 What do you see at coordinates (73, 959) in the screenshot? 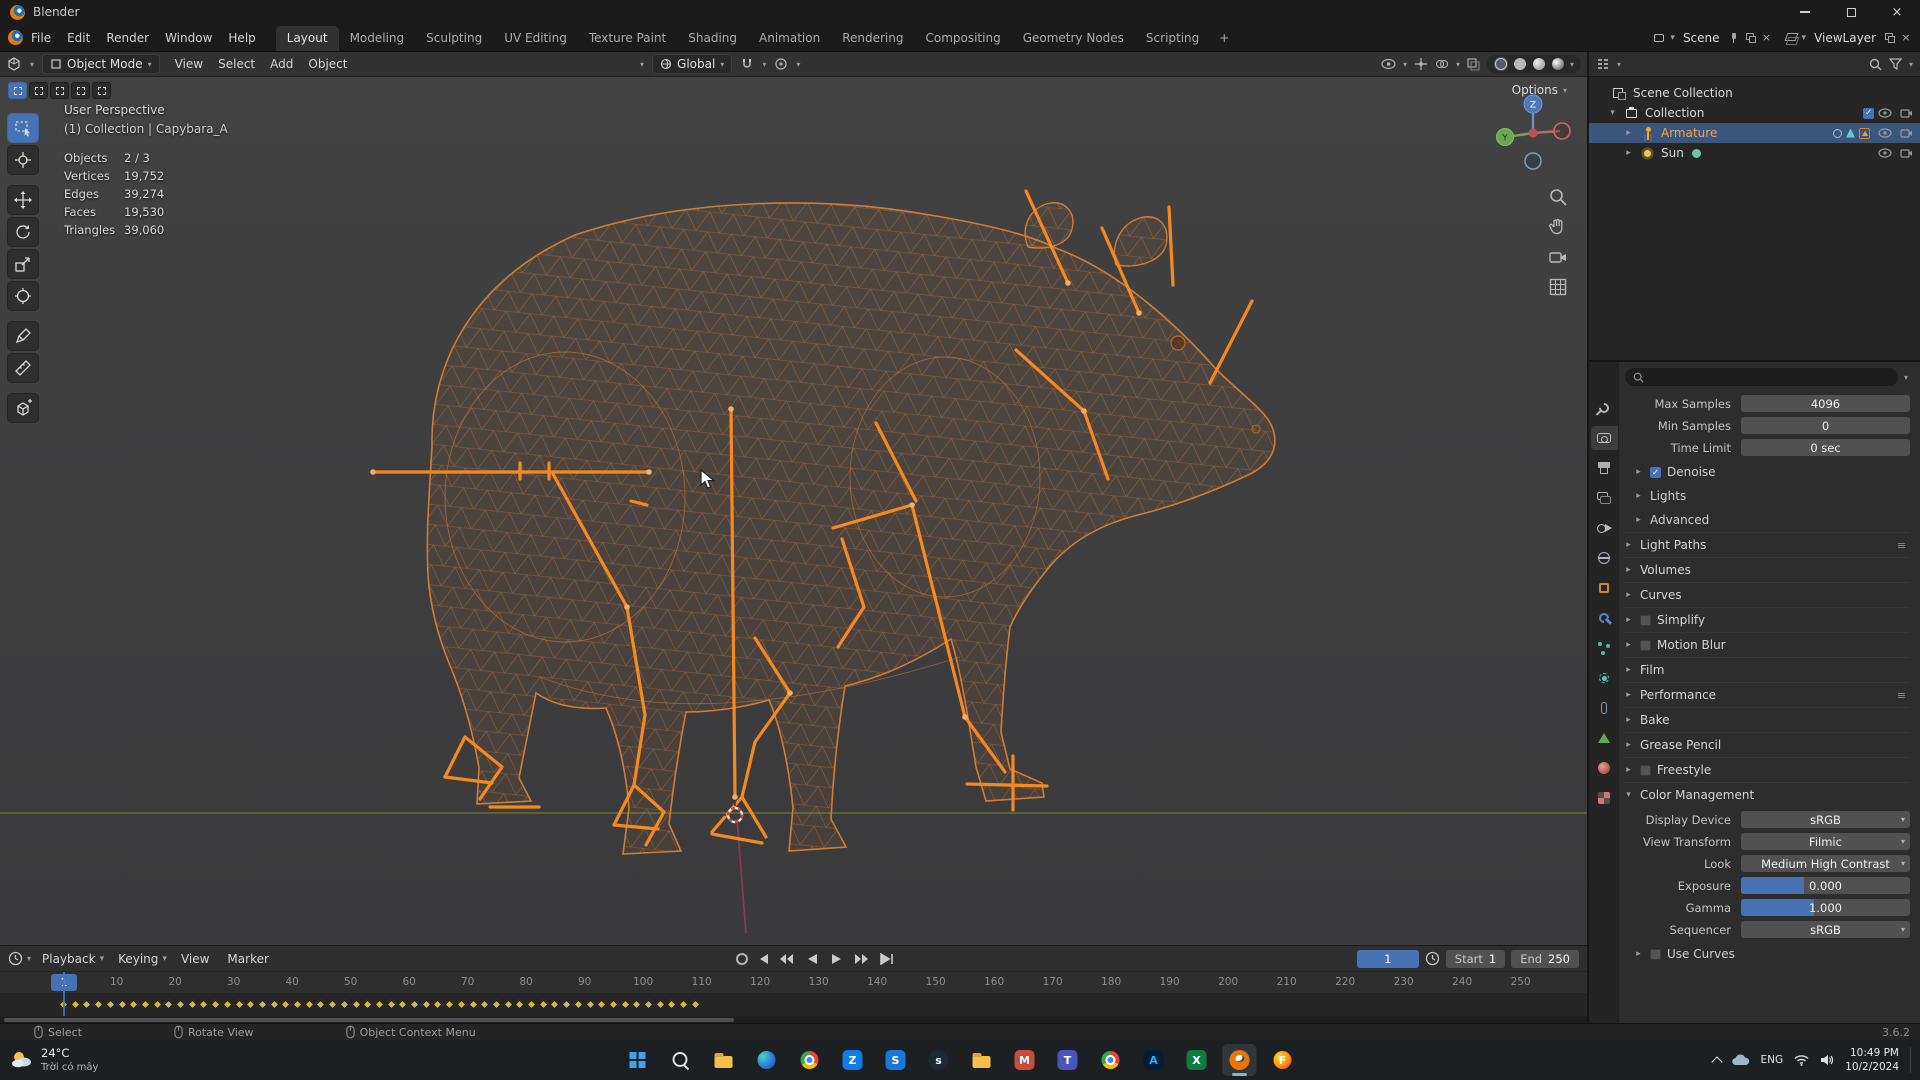
I see `timeline-menu-item: Playback ▾` at bounding box center [73, 959].